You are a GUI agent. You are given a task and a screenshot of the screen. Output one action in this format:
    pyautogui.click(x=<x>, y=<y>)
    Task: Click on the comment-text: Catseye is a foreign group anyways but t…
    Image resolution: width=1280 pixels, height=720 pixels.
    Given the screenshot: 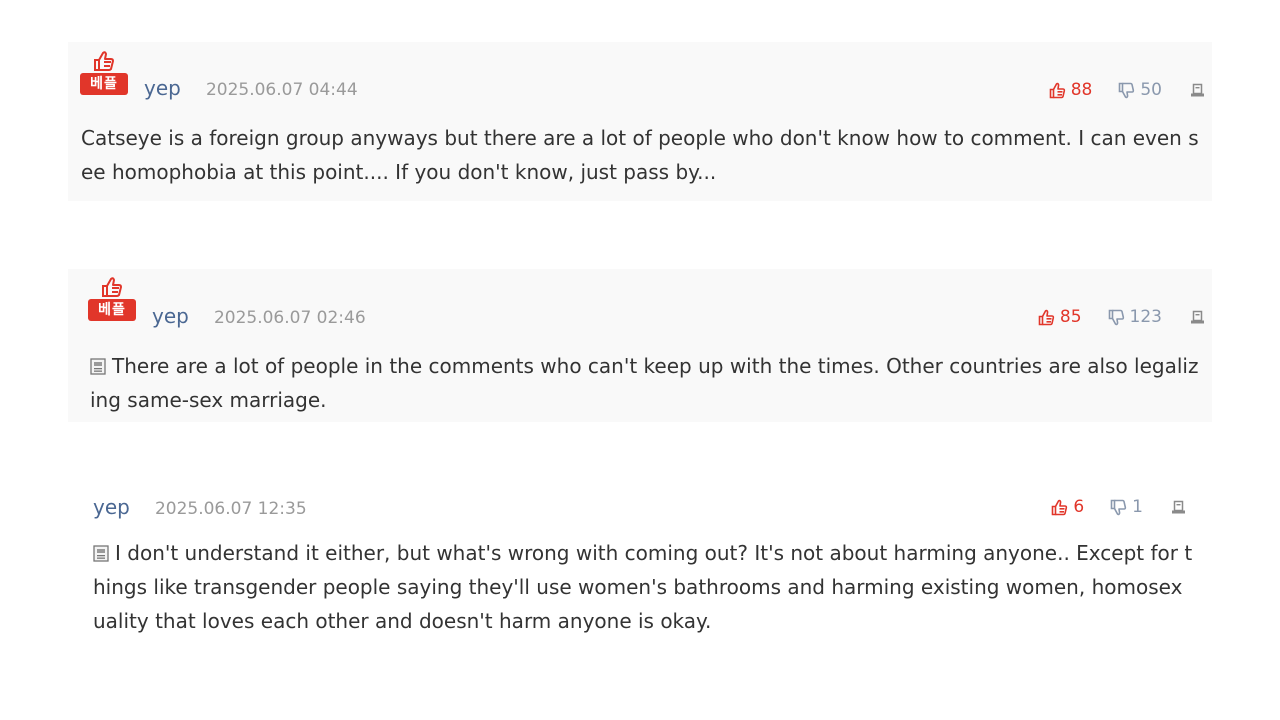 What is the action you would take?
    pyautogui.click(x=643, y=155)
    